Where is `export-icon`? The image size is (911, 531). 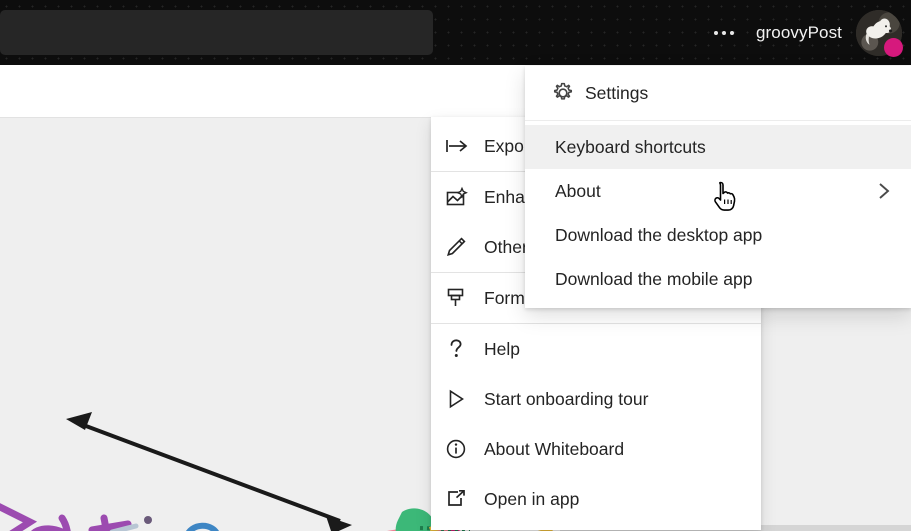
export-icon is located at coordinates (461, 146).